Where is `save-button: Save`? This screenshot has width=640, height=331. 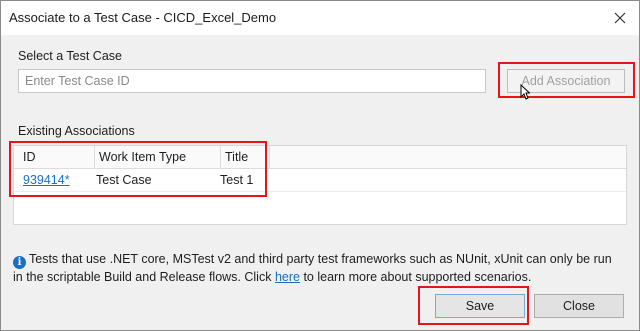
save-button: Save is located at coordinates (480, 306).